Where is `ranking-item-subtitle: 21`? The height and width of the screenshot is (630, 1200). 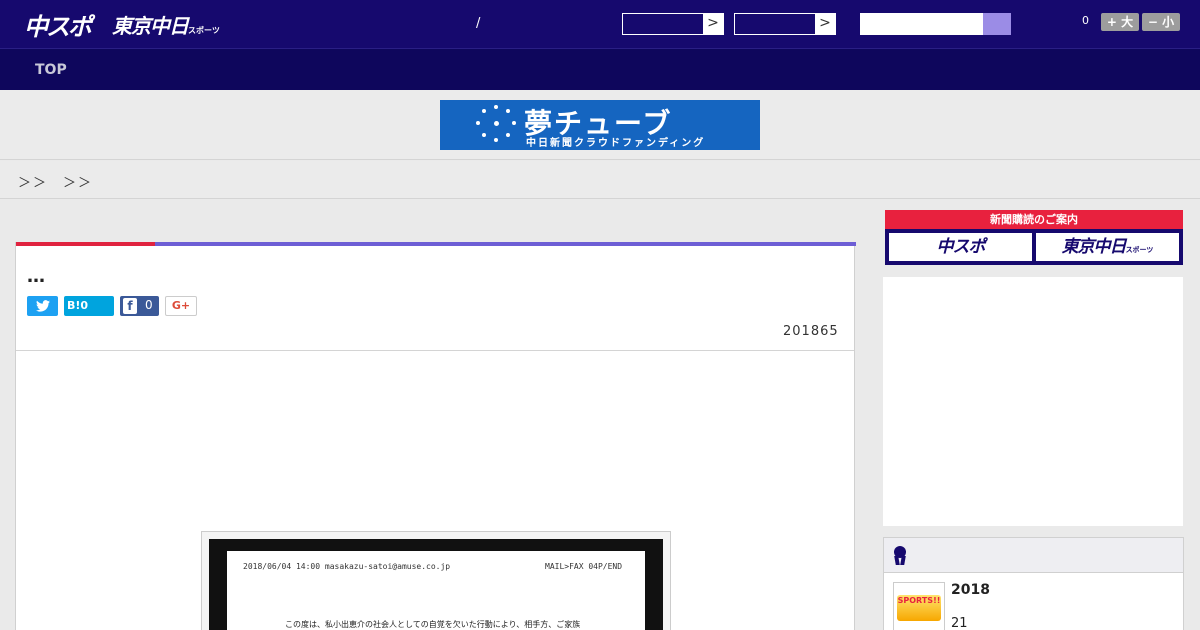
ranking-item-subtitle: 21 is located at coordinates (959, 623).